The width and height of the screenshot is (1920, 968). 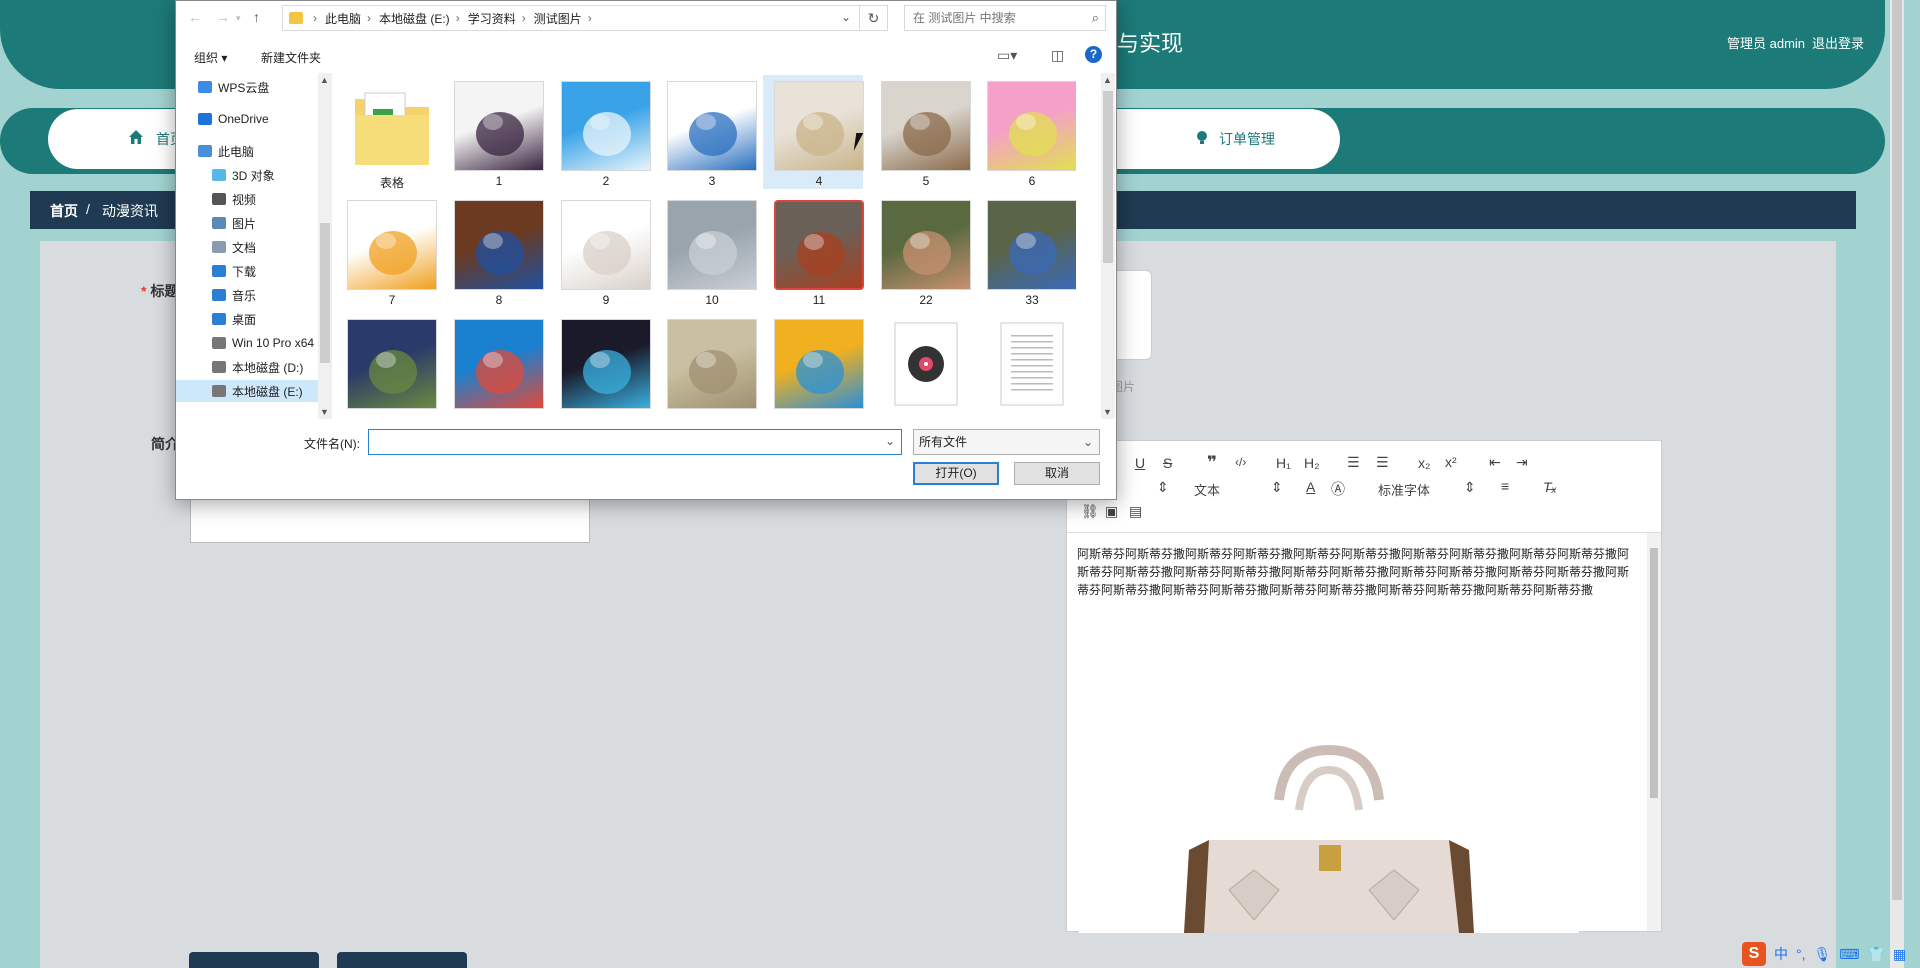 What do you see at coordinates (493, 132) in the screenshot?
I see `file-item: 1` at bounding box center [493, 132].